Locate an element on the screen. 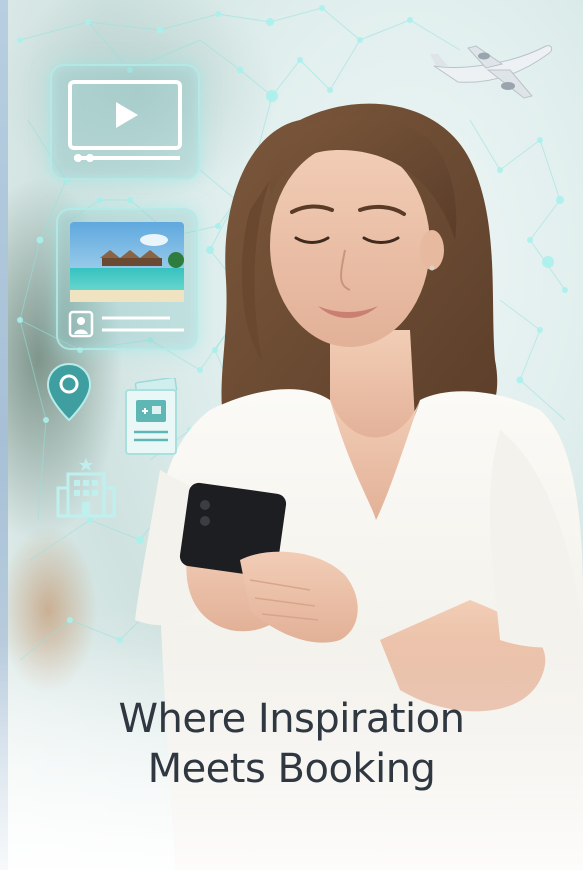 The width and height of the screenshot is (583, 870). headline-line-1: Where Inspiration is located at coordinates (291, 719).